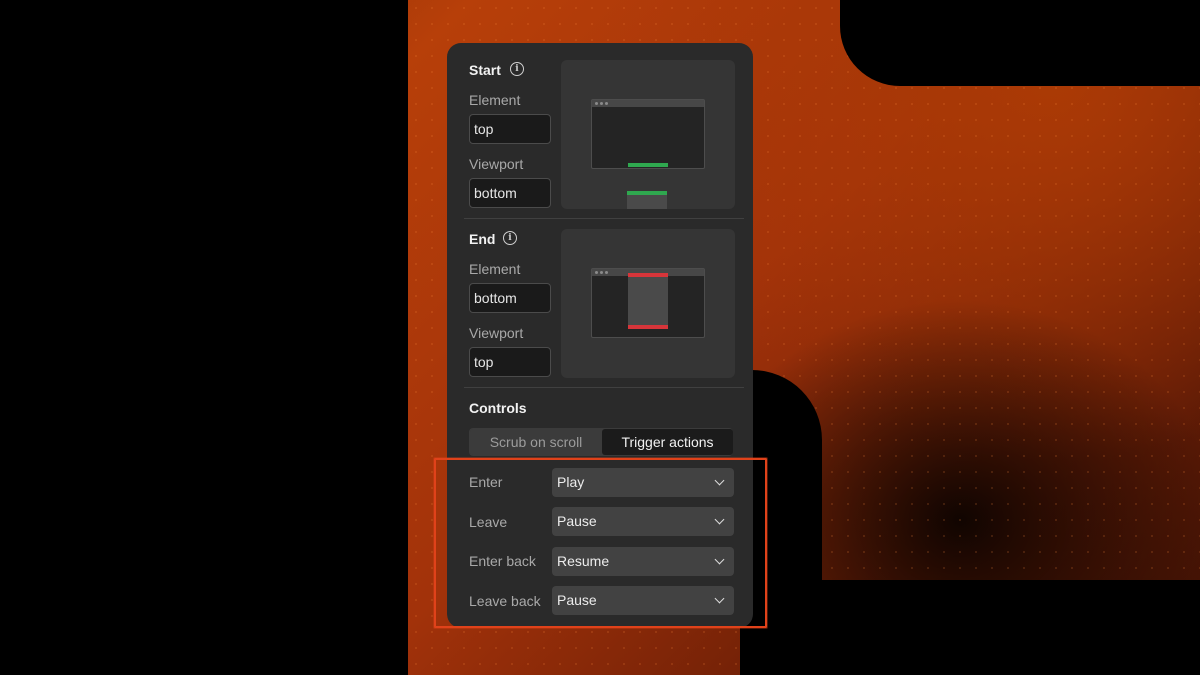  What do you see at coordinates (648, 103) in the screenshot?
I see `mini-browser-bar` at bounding box center [648, 103].